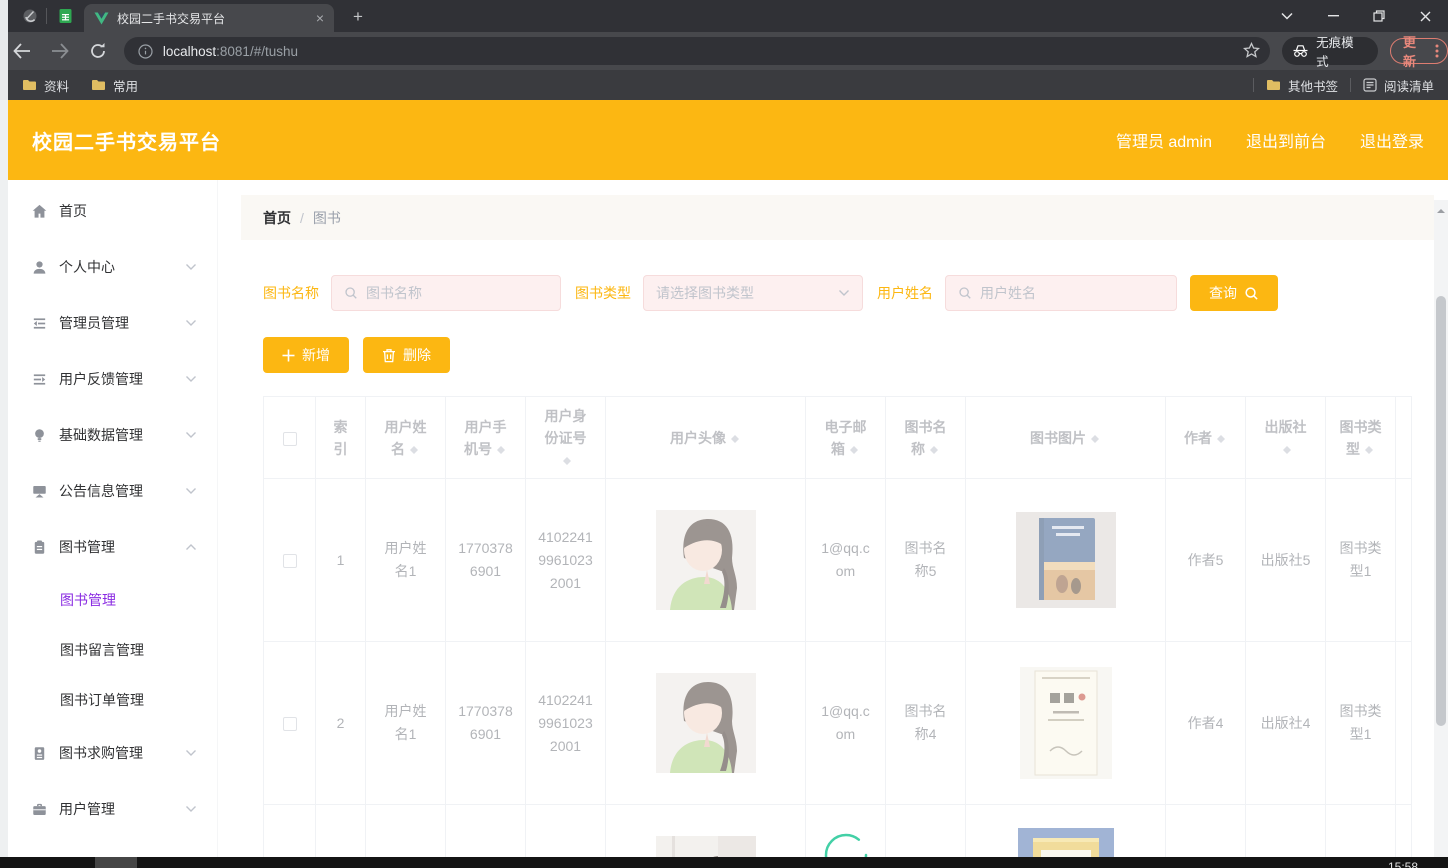  Describe the element at coordinates (39, 435) in the screenshot. I see `bulb-icon` at that location.